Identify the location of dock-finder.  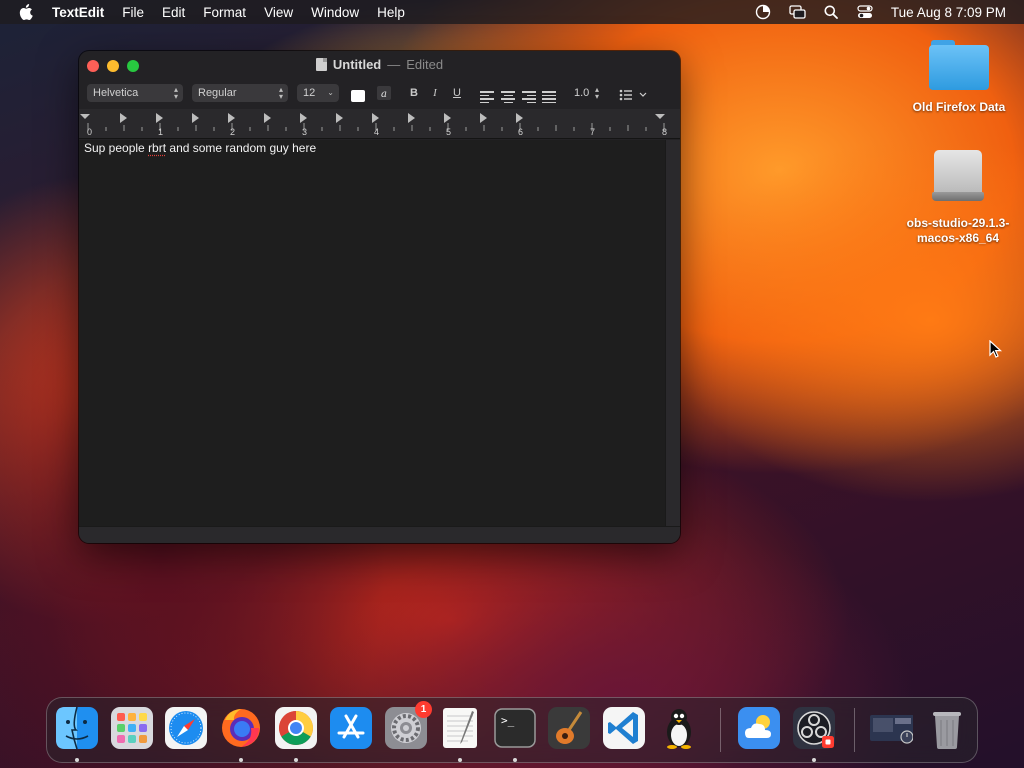
(77, 728).